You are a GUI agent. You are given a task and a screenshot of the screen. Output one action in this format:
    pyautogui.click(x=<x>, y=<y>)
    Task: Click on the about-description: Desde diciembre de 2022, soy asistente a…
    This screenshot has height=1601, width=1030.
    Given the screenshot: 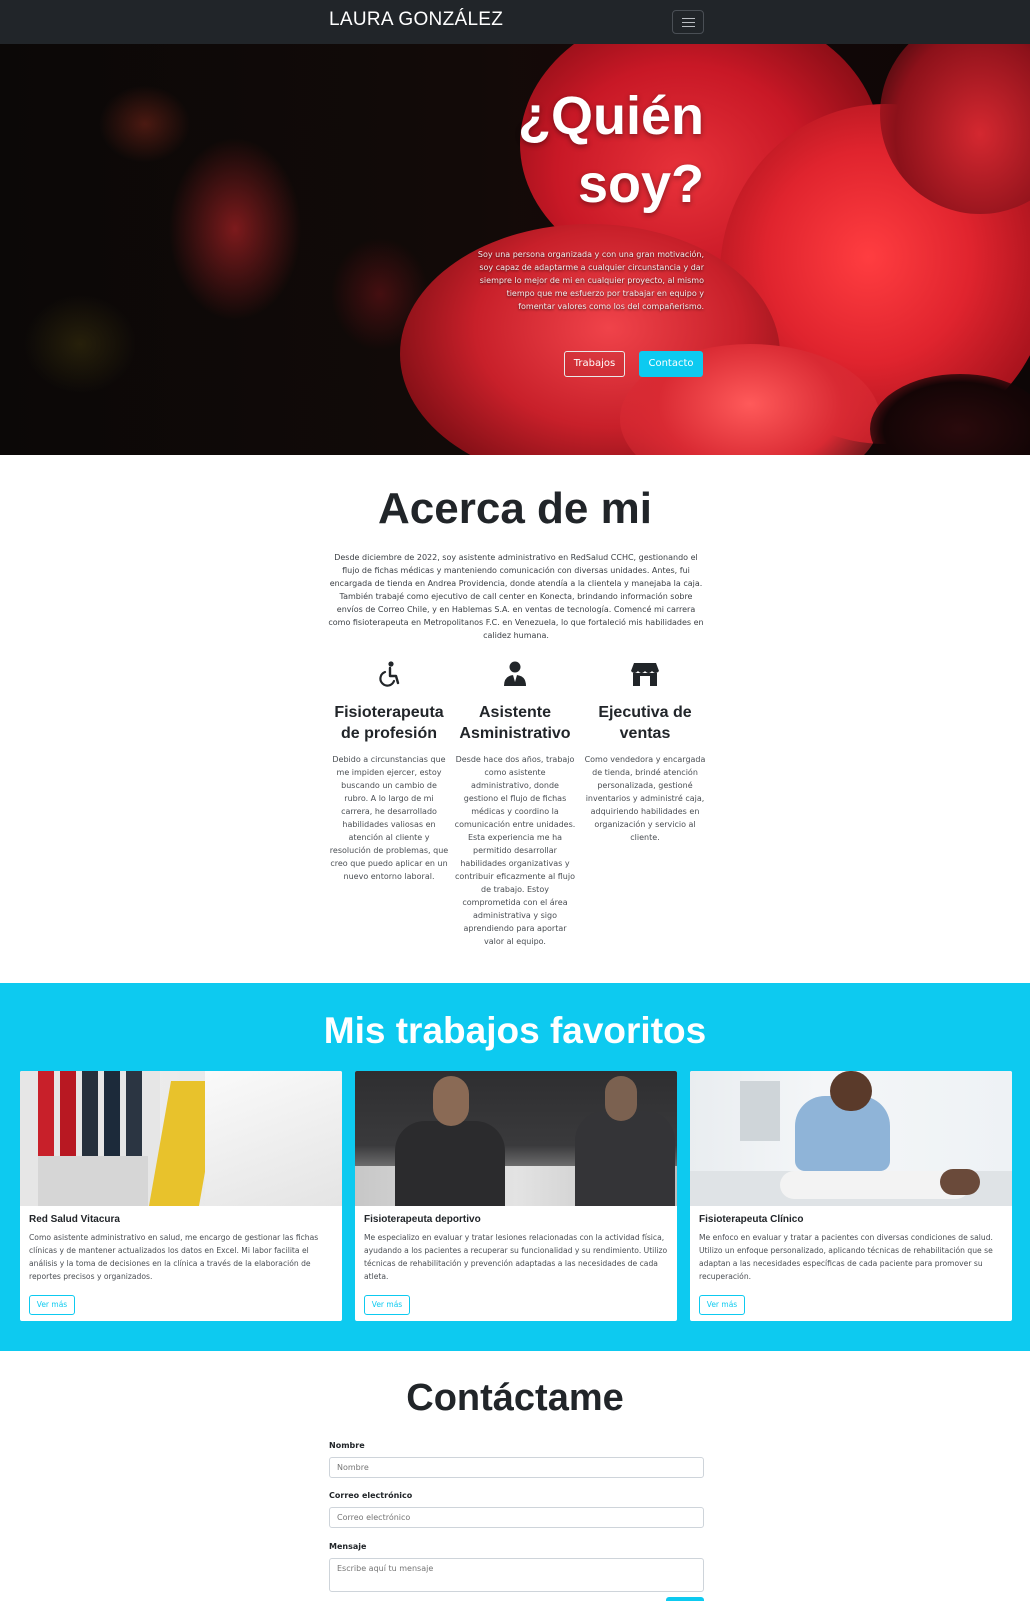 What is the action you would take?
    pyautogui.click(x=516, y=596)
    